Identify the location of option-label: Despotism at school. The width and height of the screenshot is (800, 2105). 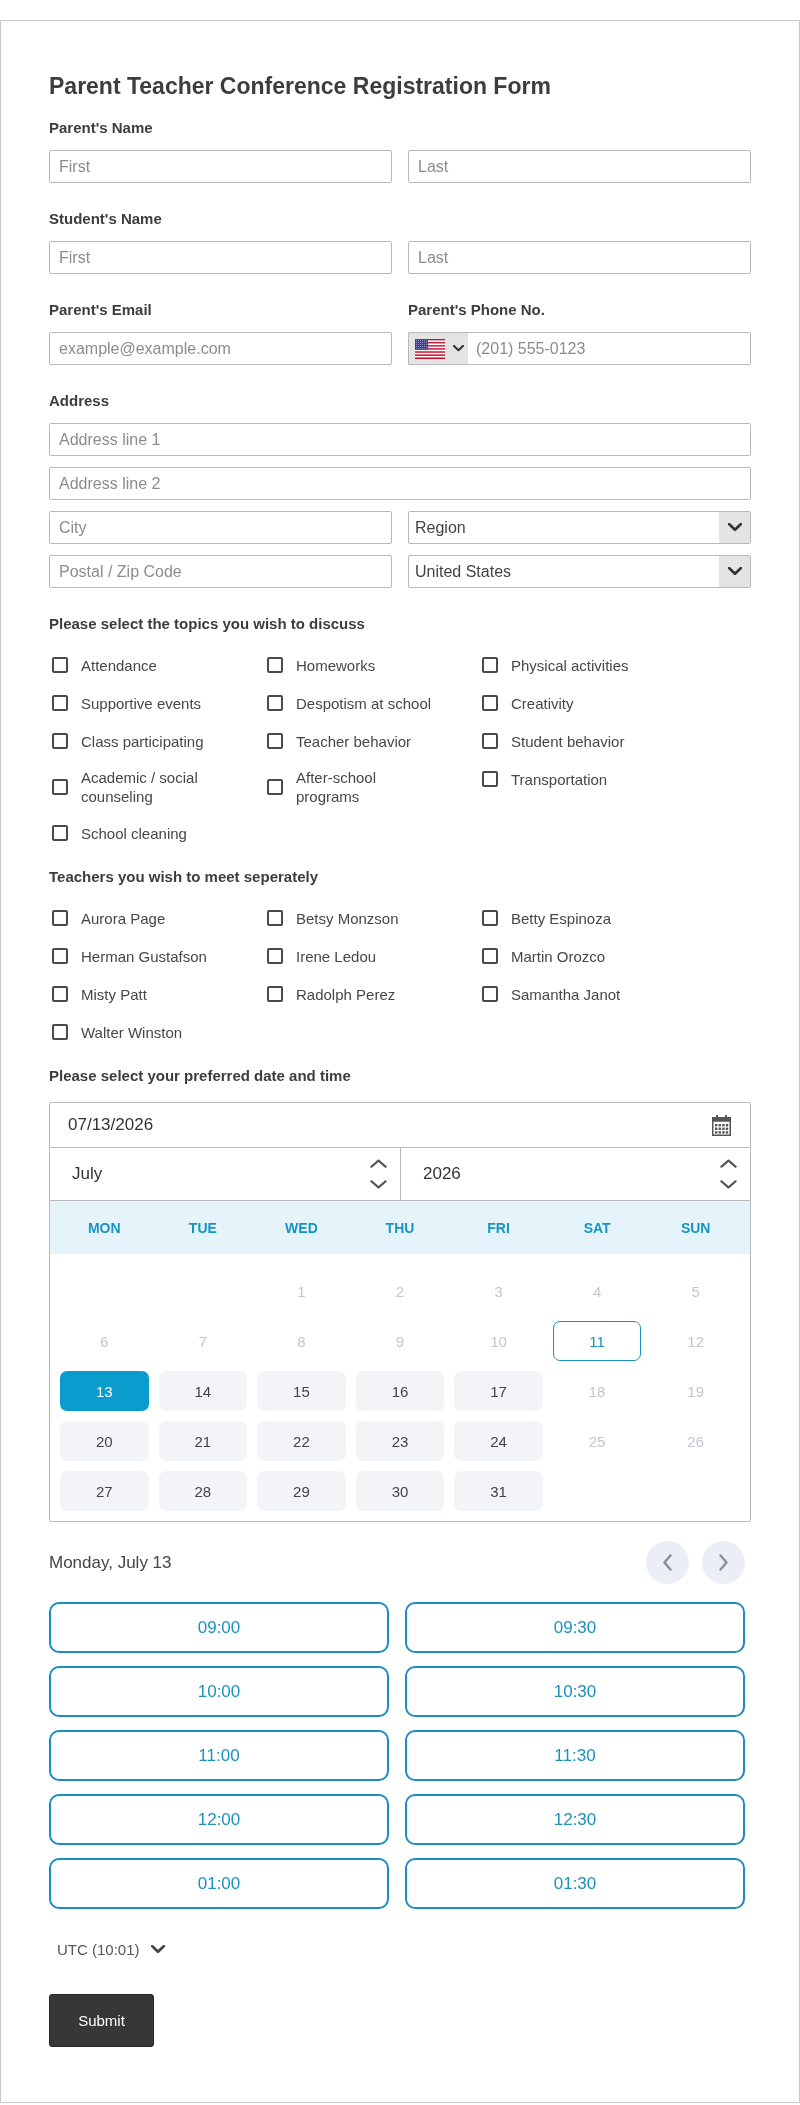
(364, 703).